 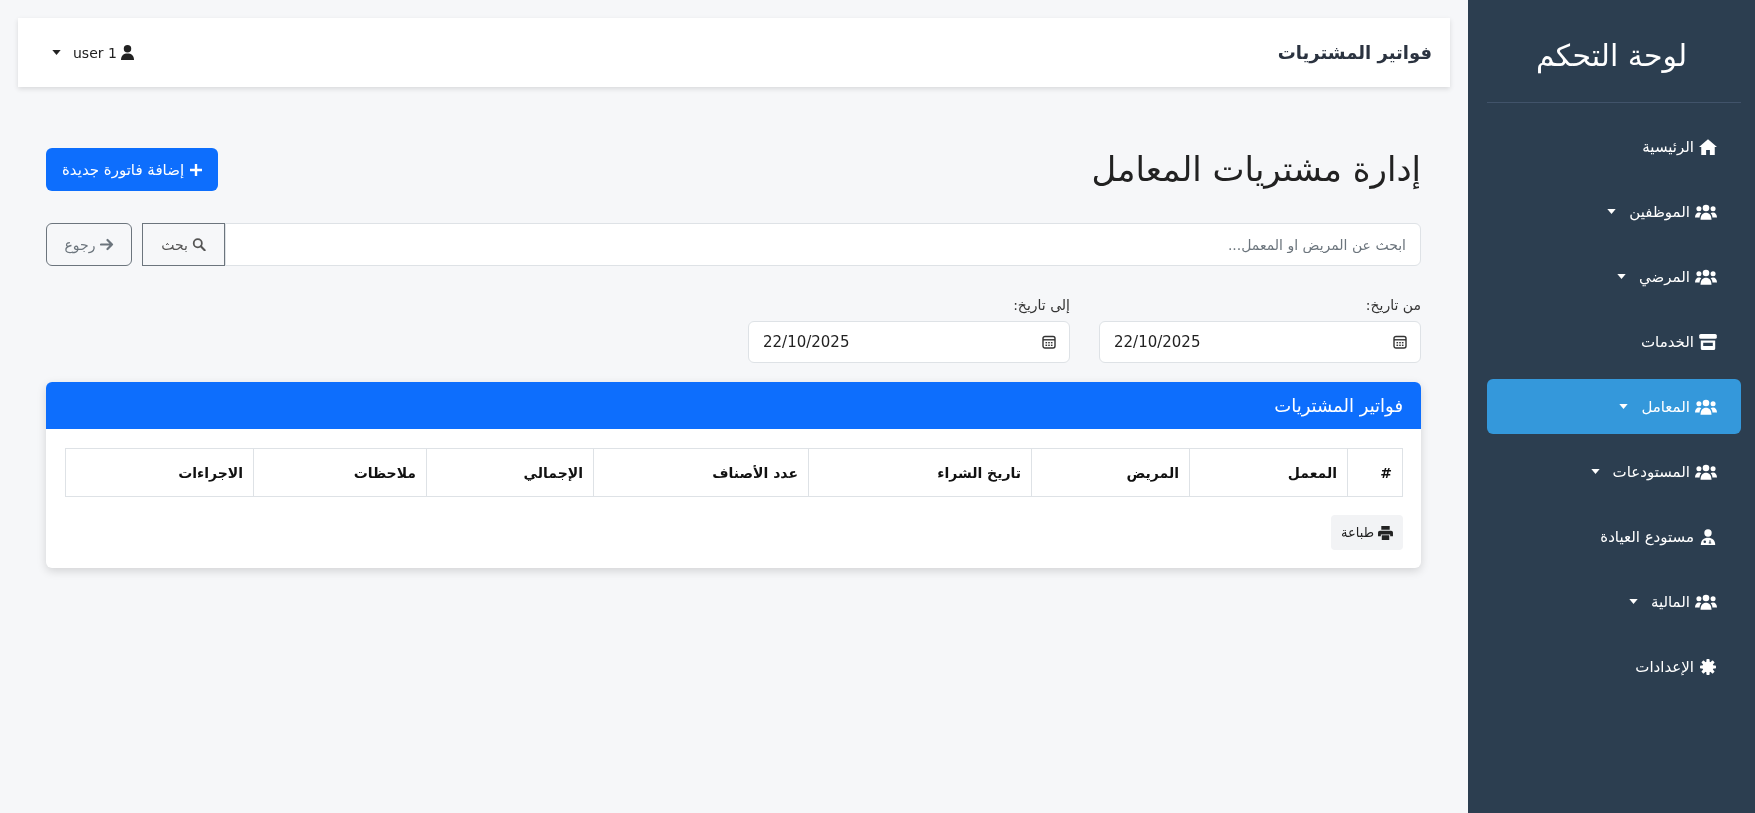 What do you see at coordinates (1614, 276) in the screenshot?
I see `sidebar-item: المرضي` at bounding box center [1614, 276].